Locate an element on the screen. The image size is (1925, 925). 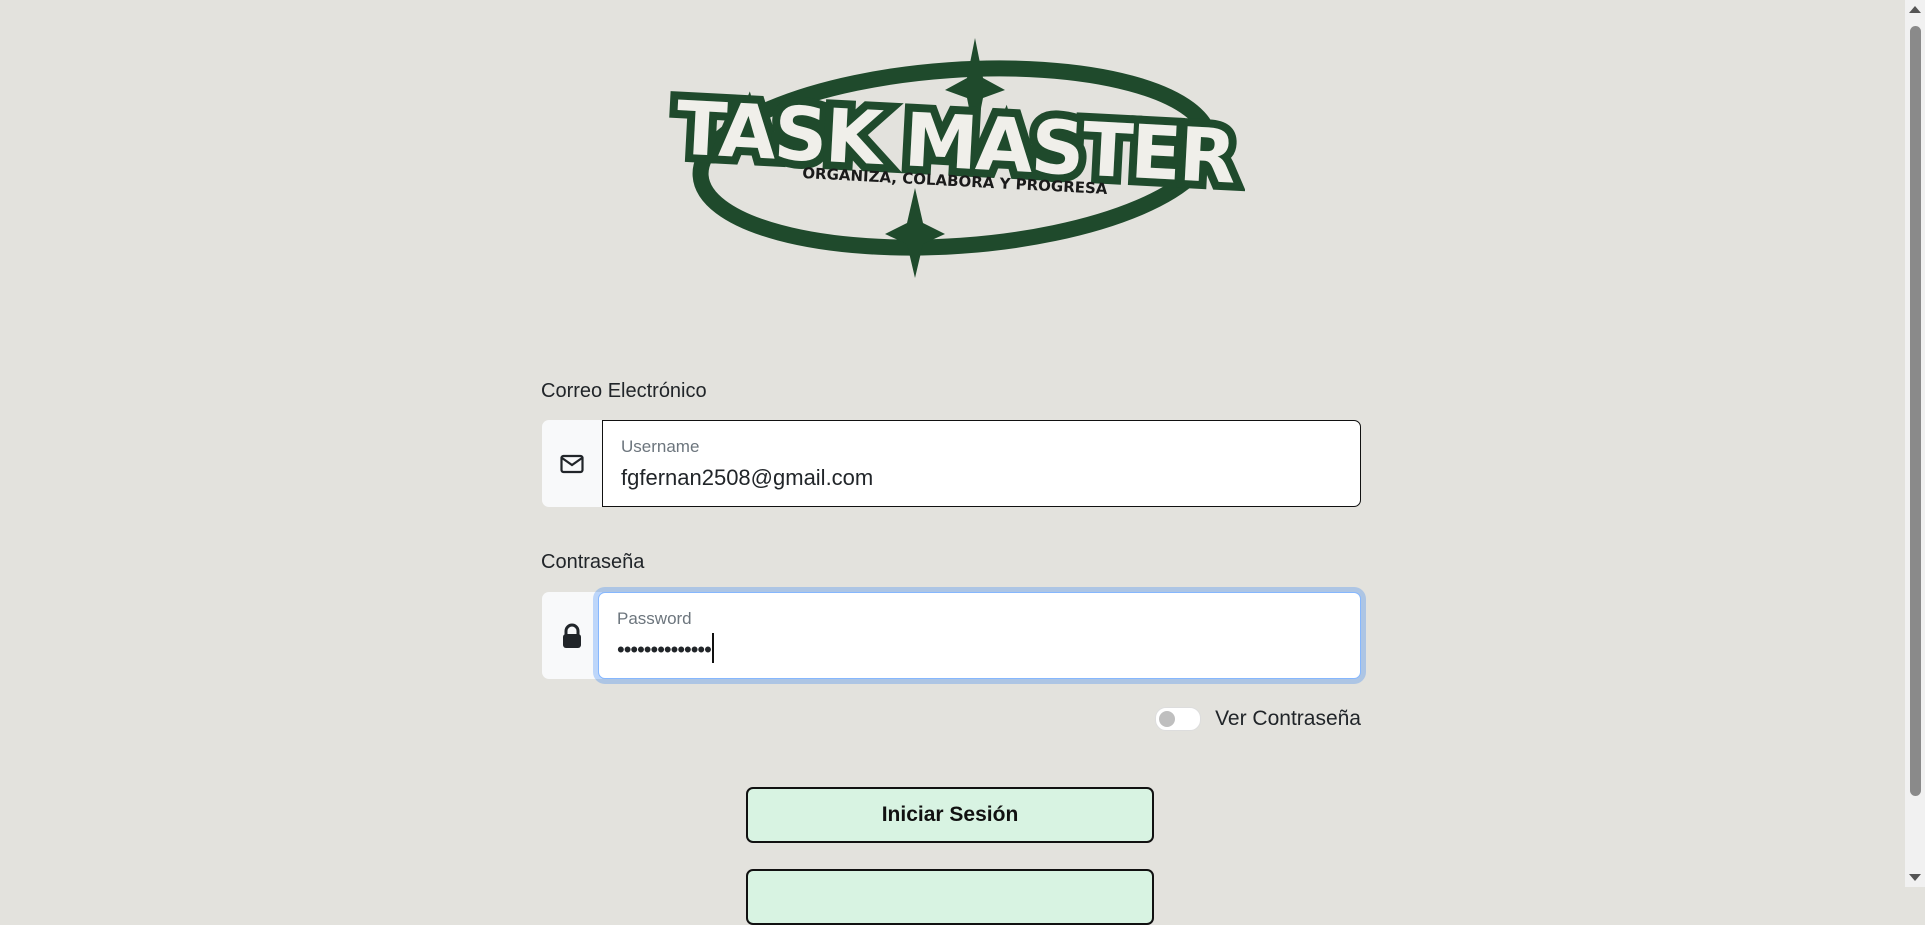
envelope-icon is located at coordinates (572, 463).